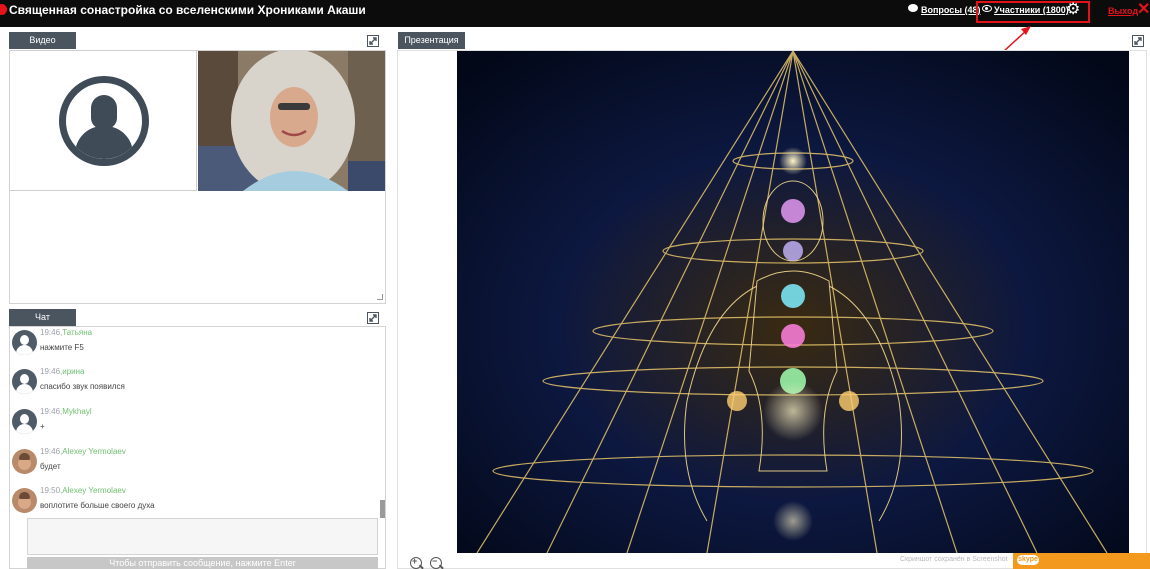 This screenshot has height=569, width=1150. What do you see at coordinates (1123, 11) in the screenshot?
I see `exit-link: Выход` at bounding box center [1123, 11].